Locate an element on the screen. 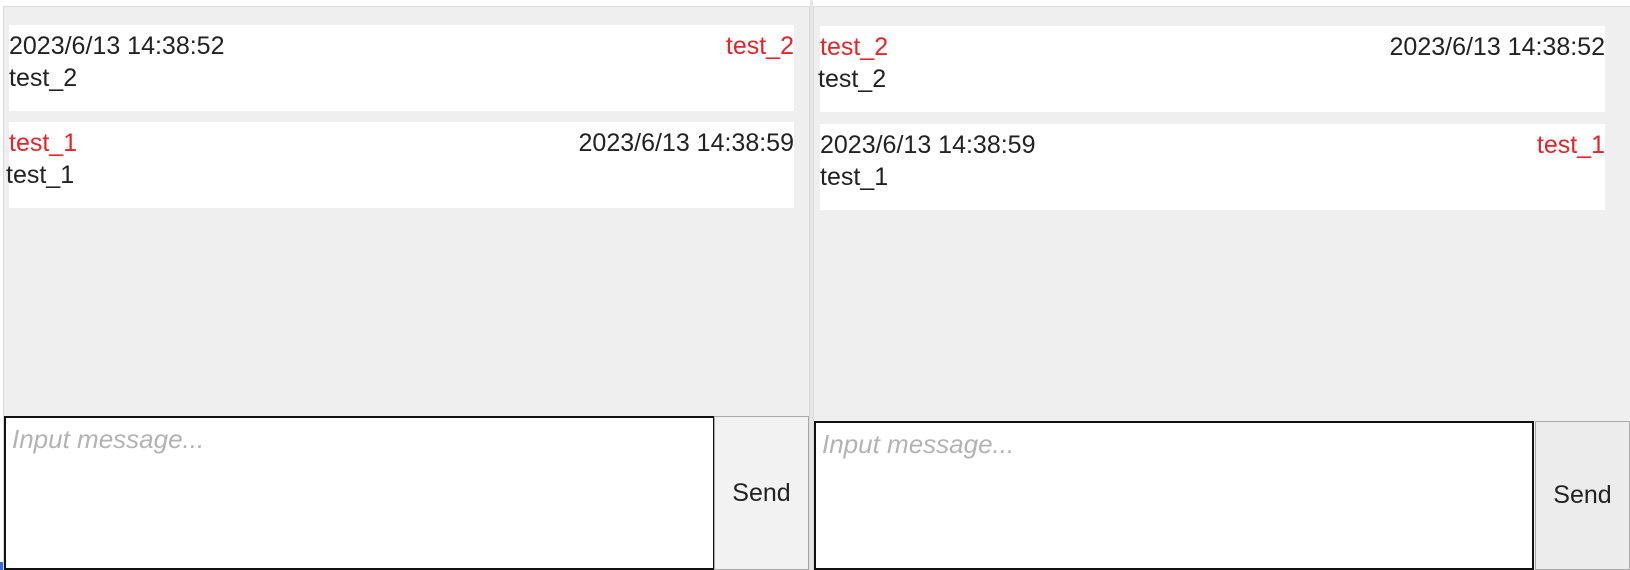  message-item: 2023/6/13 14:38:59 test_1 test_1 is located at coordinates (1212, 167).